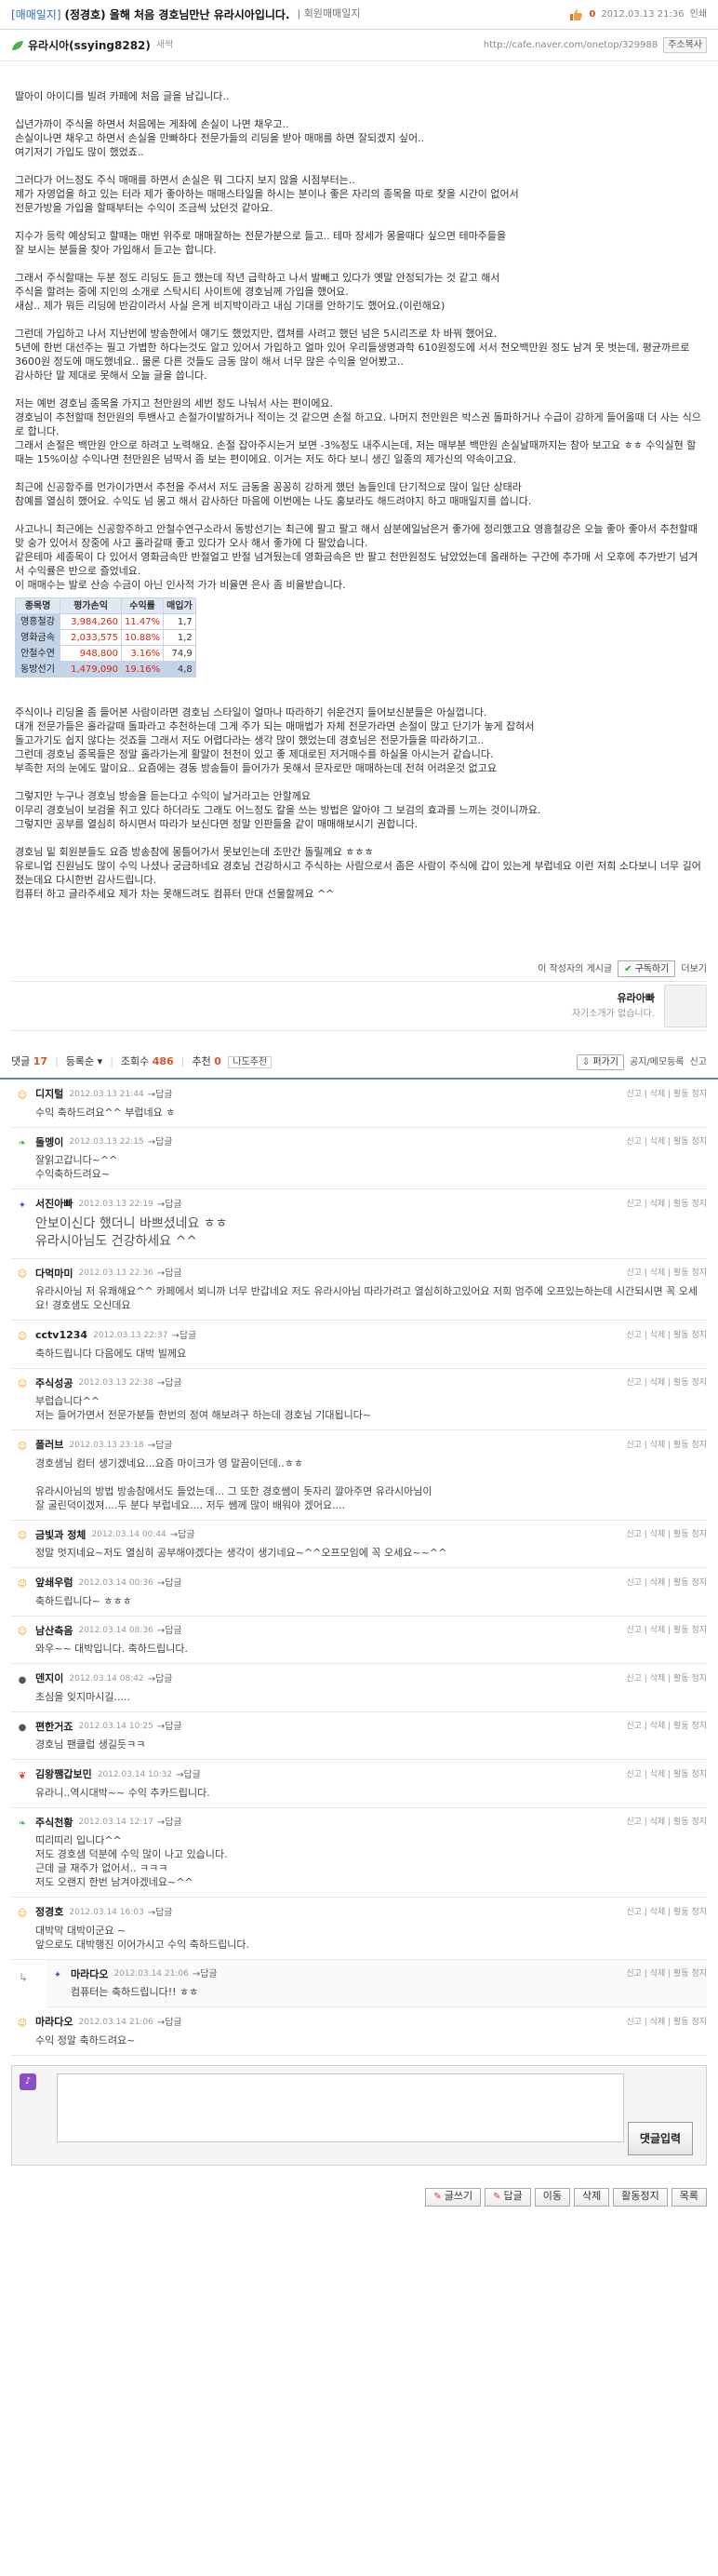 The width and height of the screenshot is (718, 2576). What do you see at coordinates (179, 621) in the screenshot?
I see `stock-buy: 1,7` at bounding box center [179, 621].